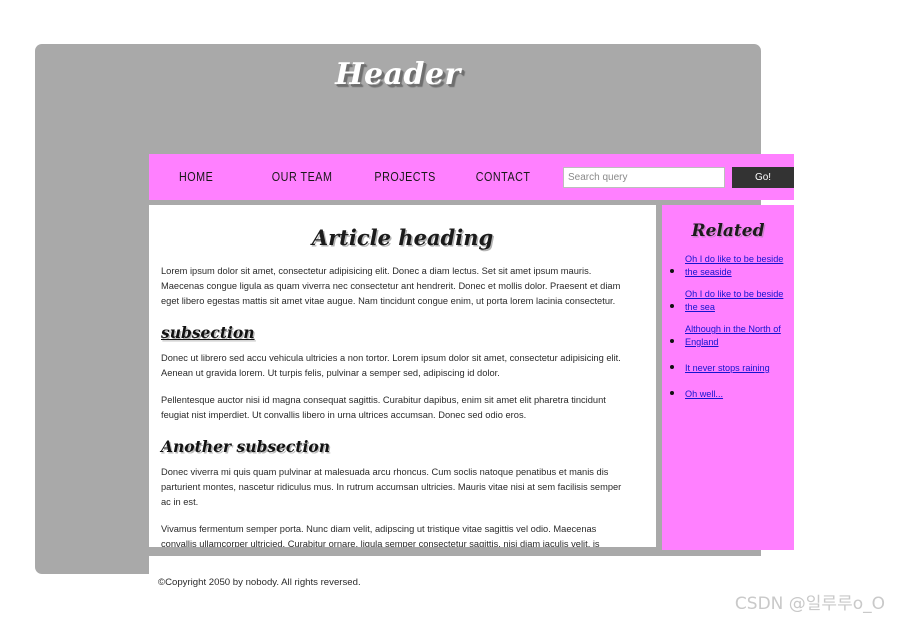 Image resolution: width=903 pixels, height=622 pixels. I want to click on page-title: Header, so click(398, 74).